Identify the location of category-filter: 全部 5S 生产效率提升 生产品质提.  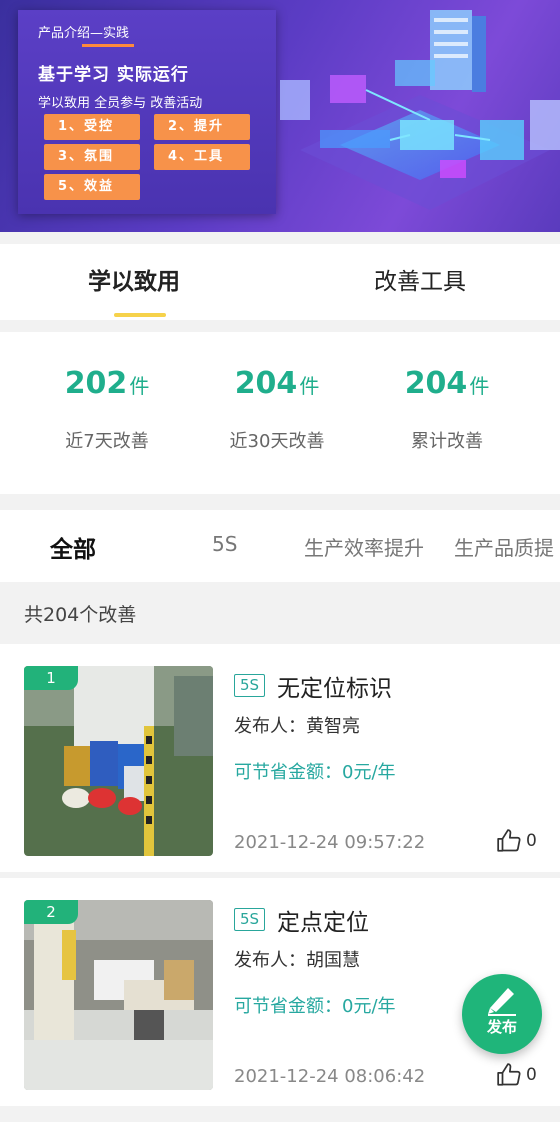
(280, 546).